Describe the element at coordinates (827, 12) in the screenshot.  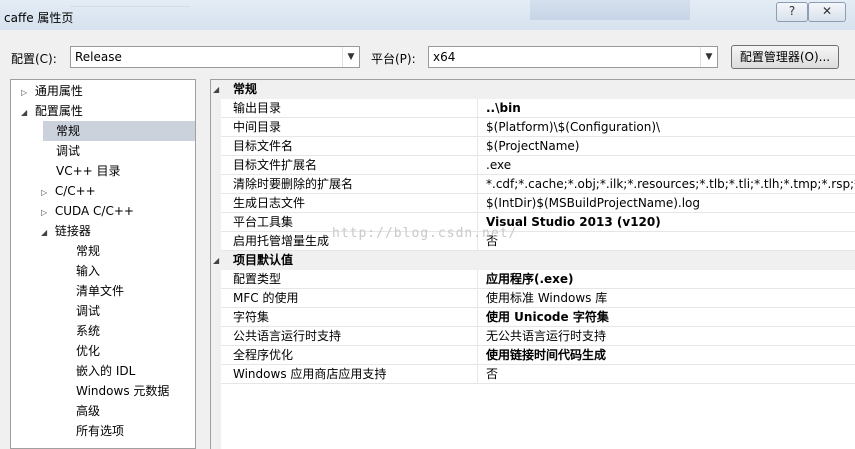
I see `close-button: ✕` at that location.